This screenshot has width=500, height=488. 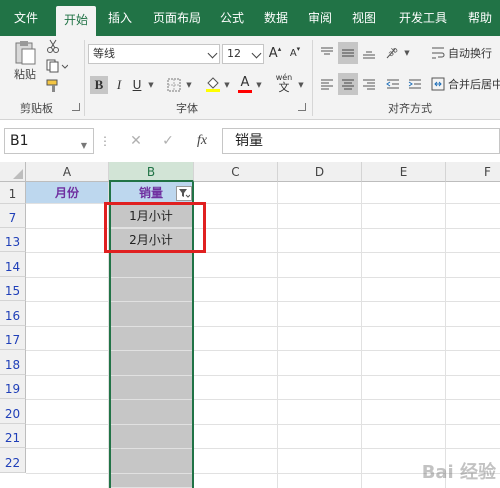 I want to click on merge-center-icon, so click(x=438, y=84).